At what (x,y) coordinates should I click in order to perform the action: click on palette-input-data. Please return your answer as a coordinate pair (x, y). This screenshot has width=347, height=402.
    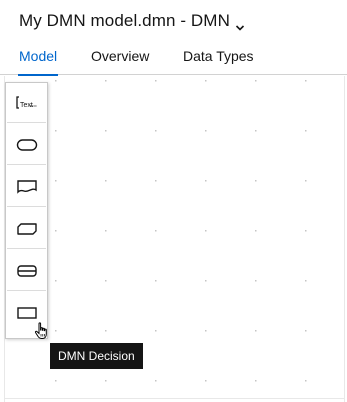
    Looking at the image, I should click on (26, 145).